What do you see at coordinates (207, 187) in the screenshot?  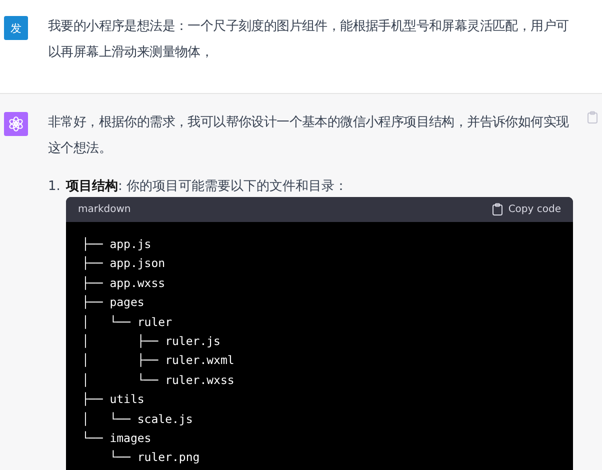 I see `list-text: 项目结构: 你的项目可能需要以下的文件和目录：` at bounding box center [207, 187].